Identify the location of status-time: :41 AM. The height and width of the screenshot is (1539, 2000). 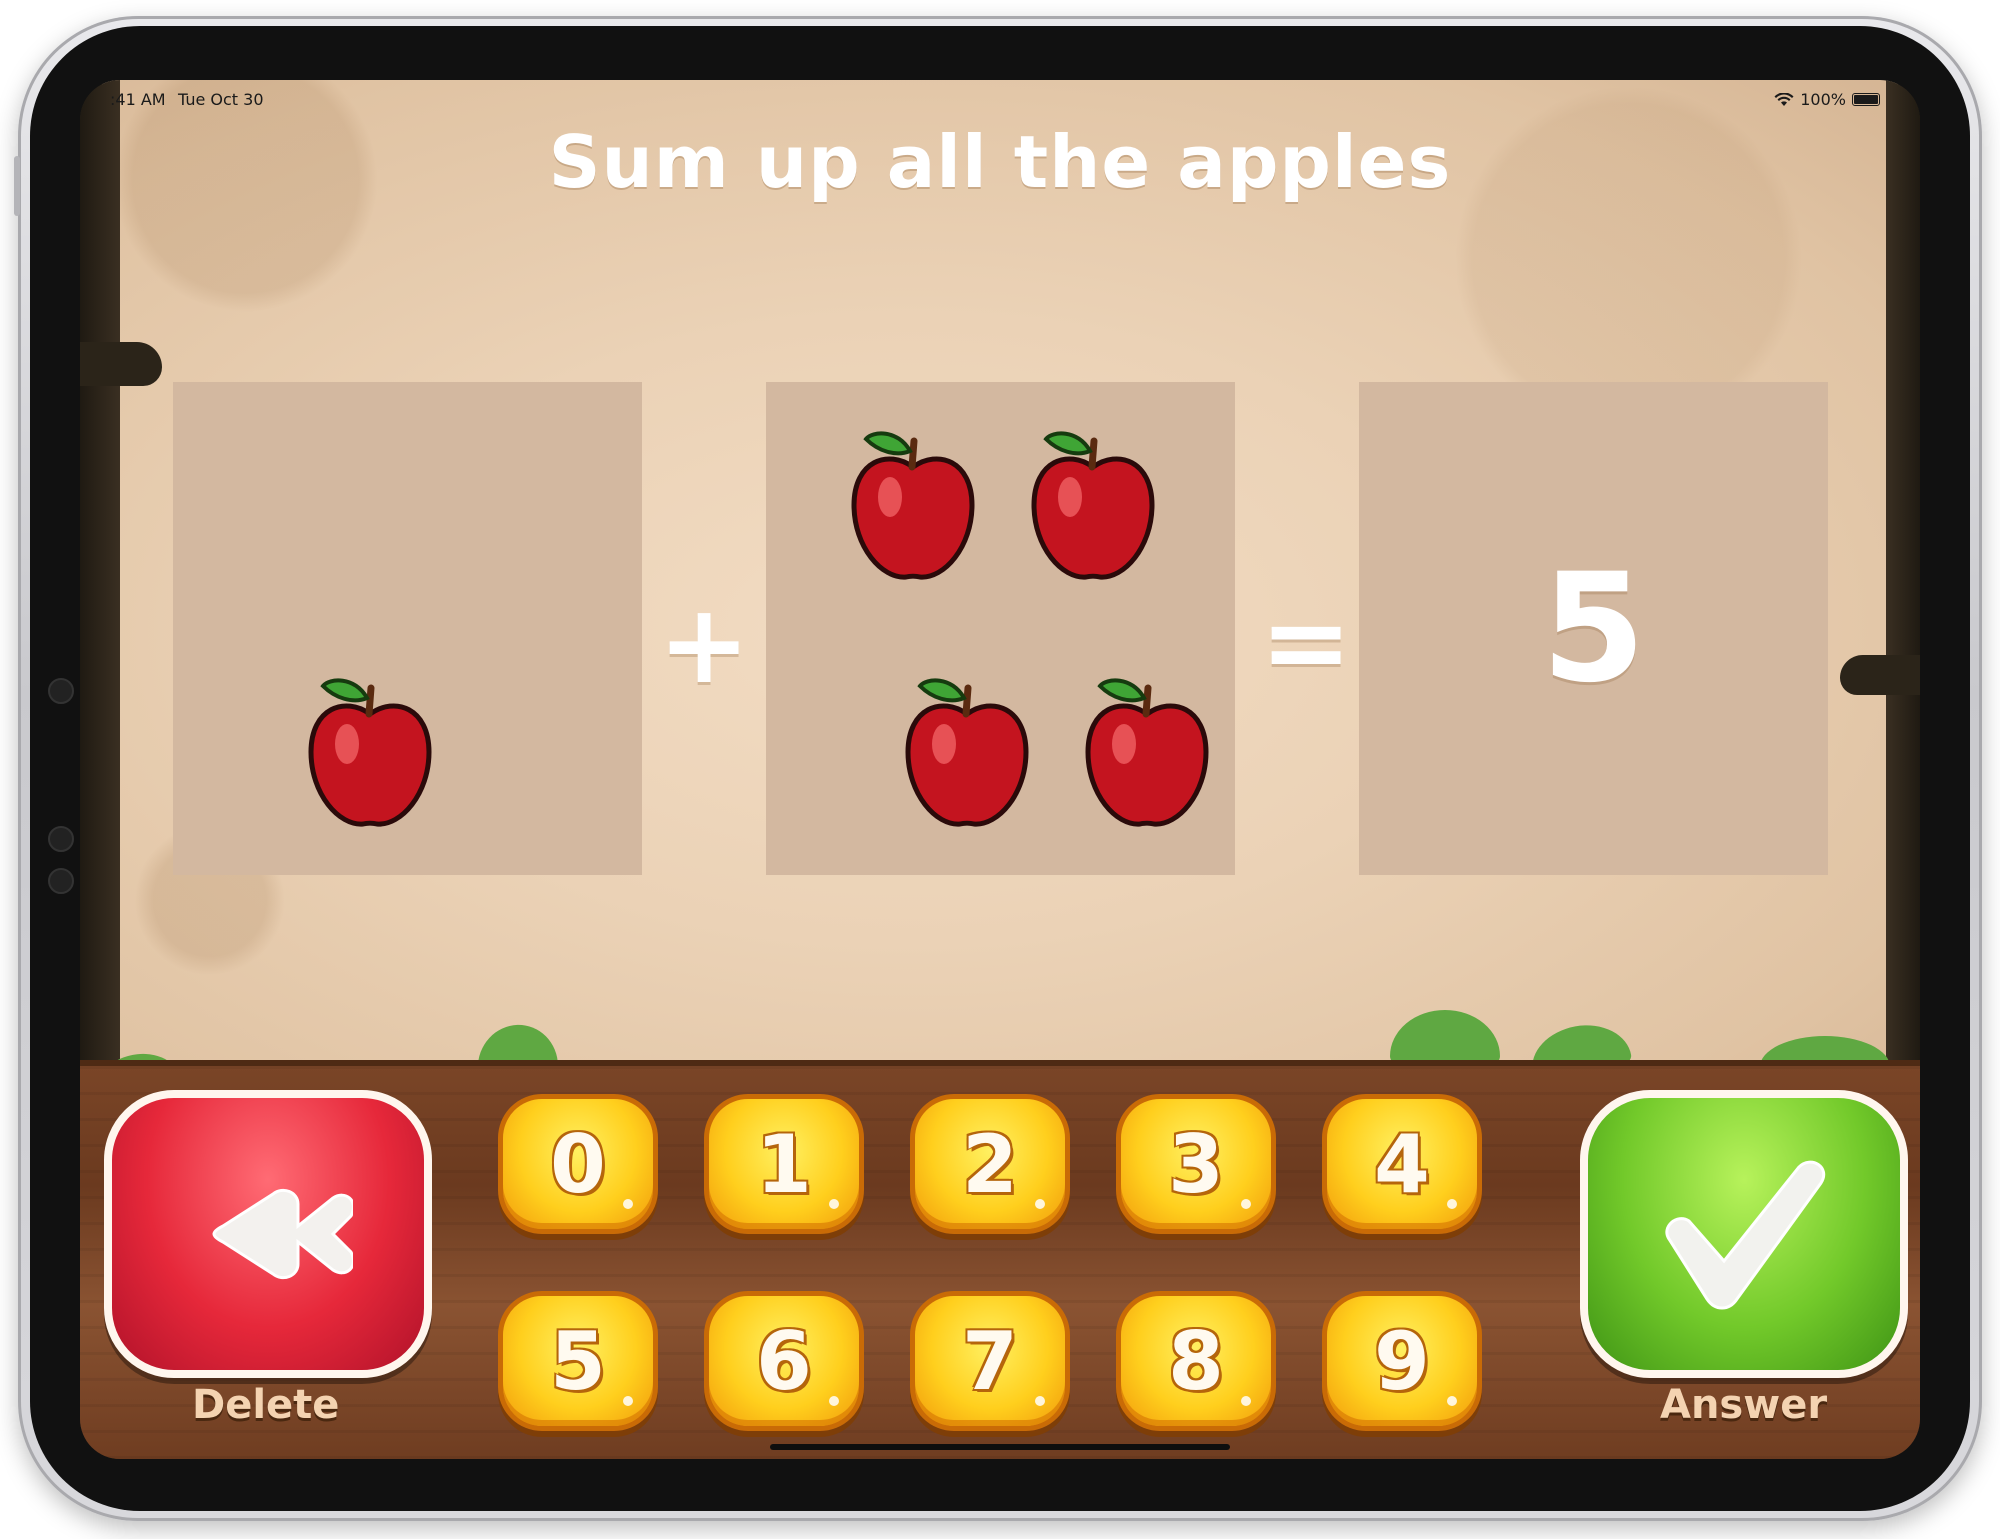
(138, 99).